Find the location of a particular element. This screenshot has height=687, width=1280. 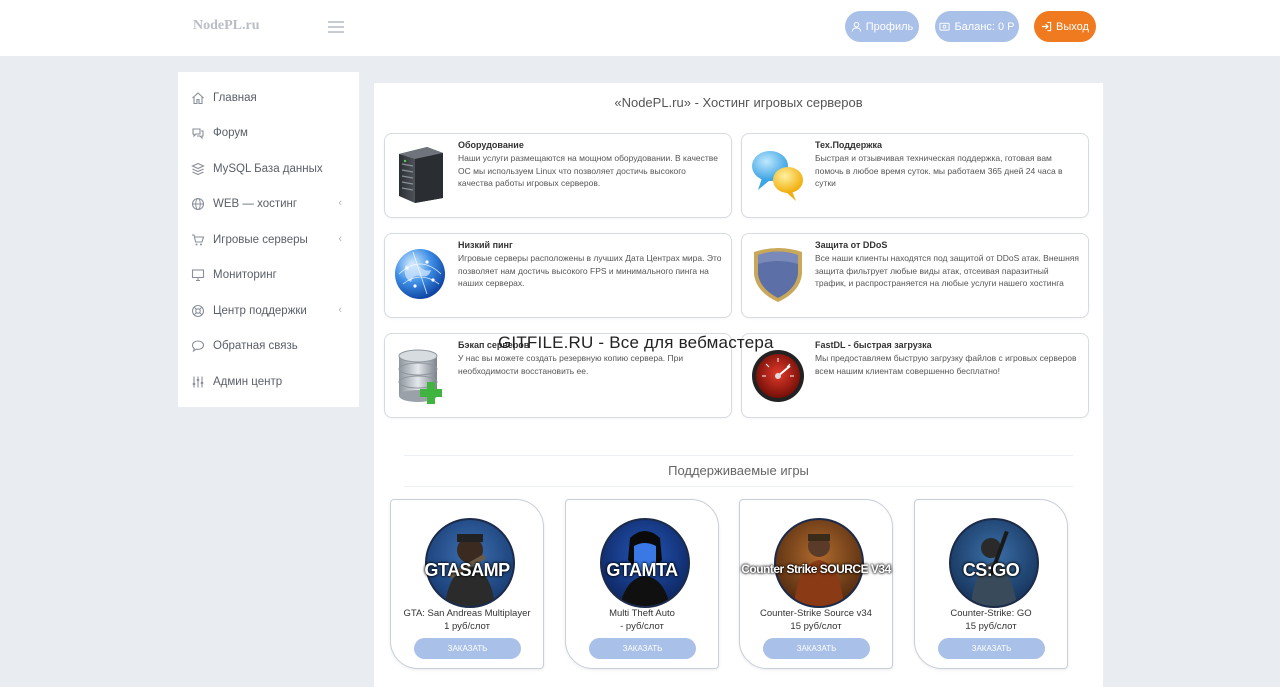

feature-title: FastDL - быстрая загрузка is located at coordinates (873, 345).